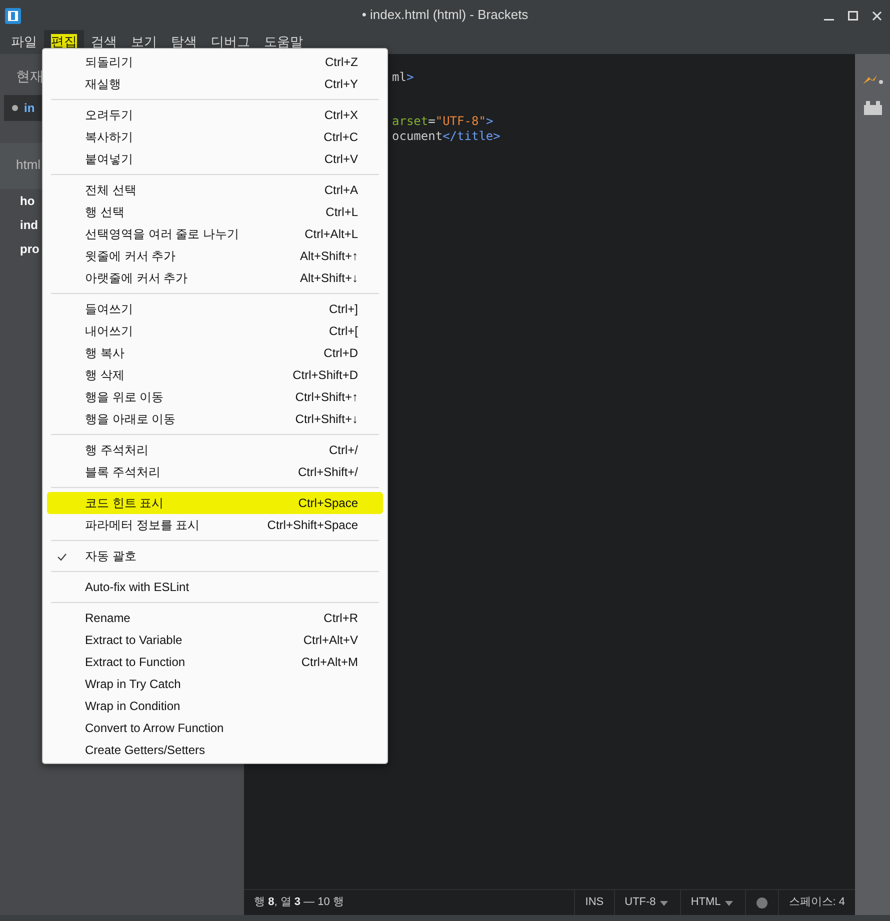 The height and width of the screenshot is (921, 890). What do you see at coordinates (712, 902) in the screenshot?
I see `language-dropdown: HTML` at bounding box center [712, 902].